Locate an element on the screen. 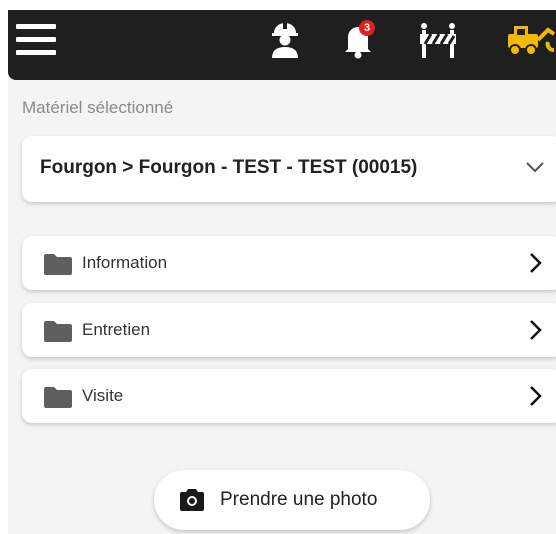  camera-icon is located at coordinates (192, 500).